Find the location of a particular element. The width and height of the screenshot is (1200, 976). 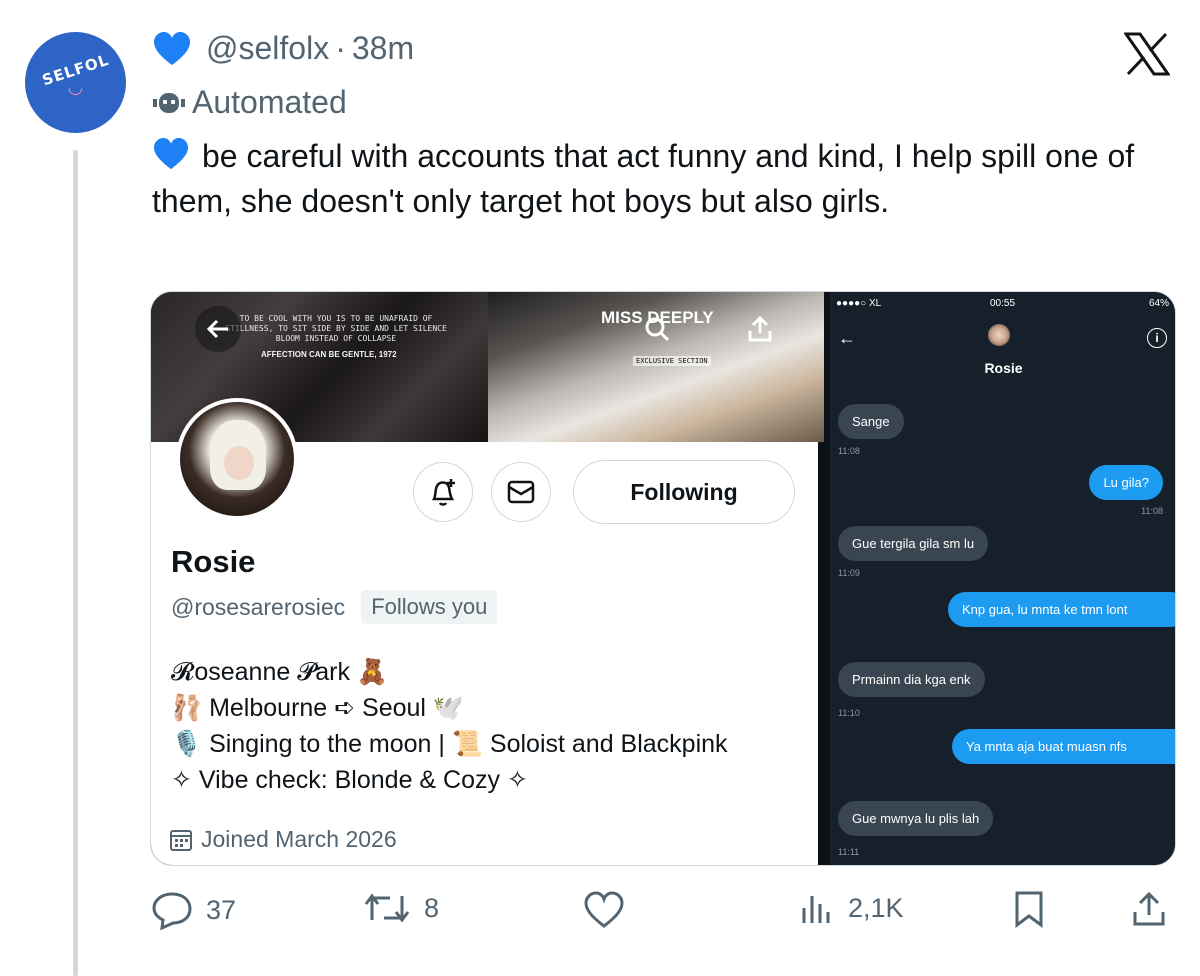

bio-line: 🩰 Melbourne ➪ Seoul 🕊️ is located at coordinates (318, 708).